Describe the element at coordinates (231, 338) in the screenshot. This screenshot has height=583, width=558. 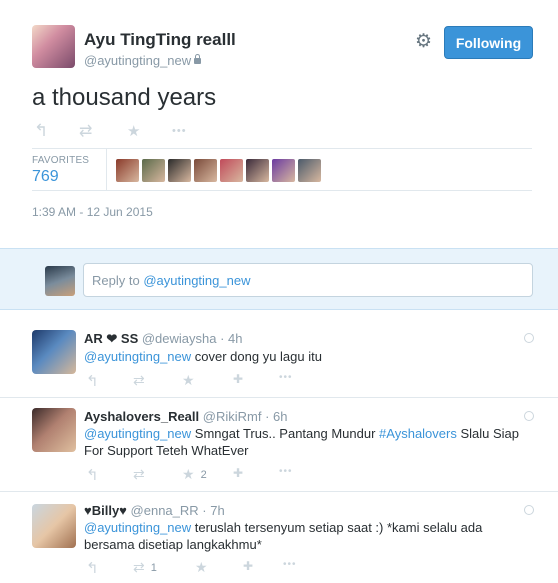
I see `reply-time: · 4h` at that location.